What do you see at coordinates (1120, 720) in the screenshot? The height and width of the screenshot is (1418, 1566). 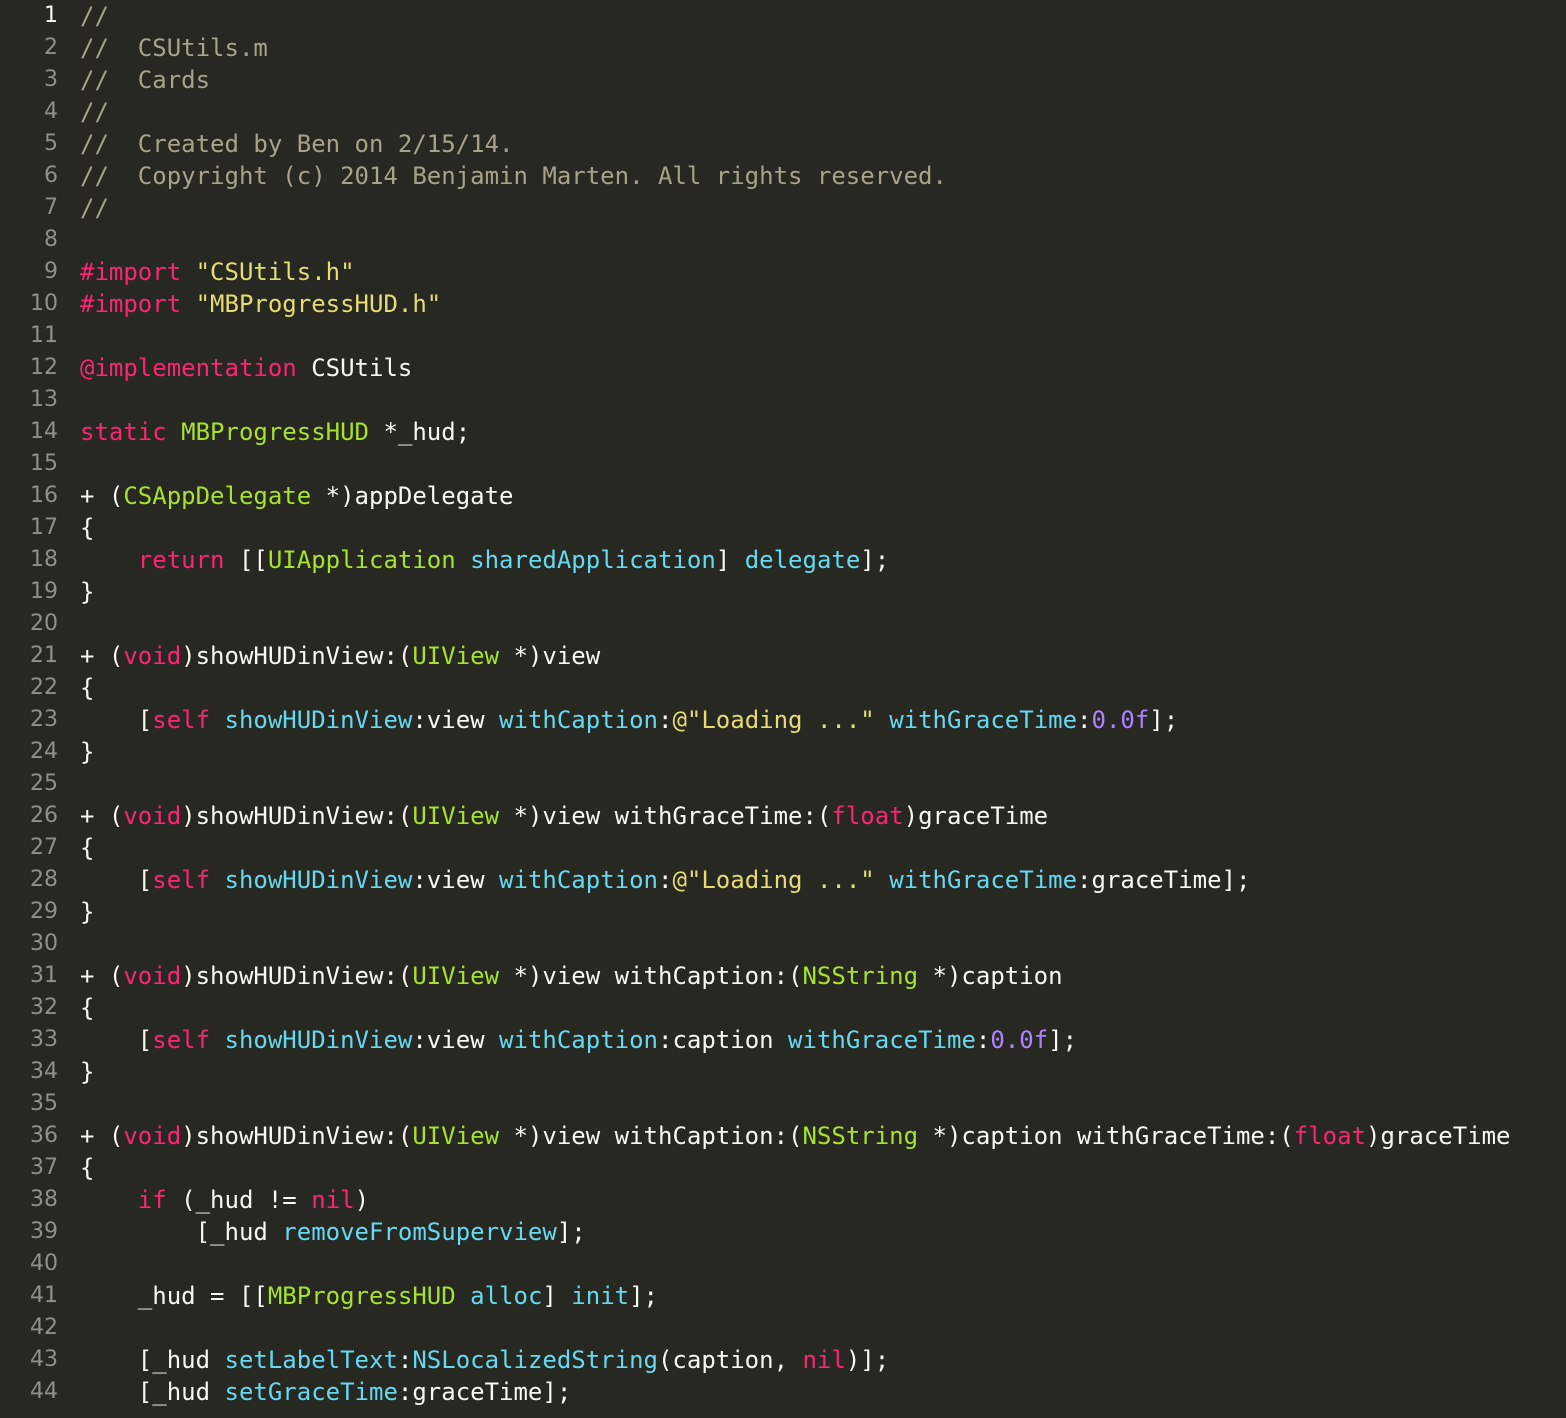 I see `token-number: 0.0f` at bounding box center [1120, 720].